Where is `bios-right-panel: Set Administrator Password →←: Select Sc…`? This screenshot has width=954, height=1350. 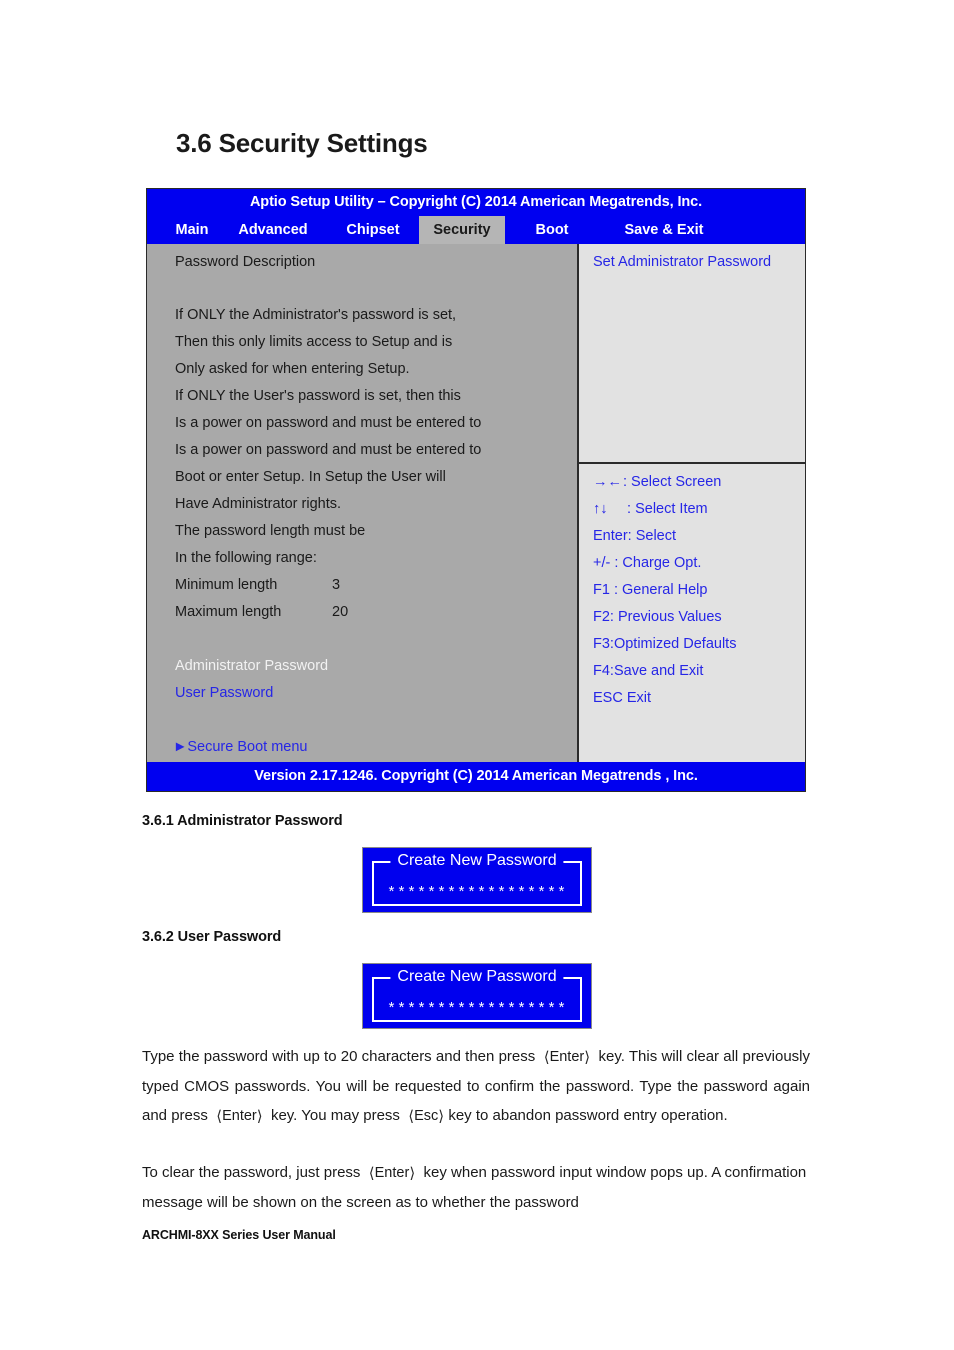 bios-right-panel: Set Administrator Password →←: Select Sc… is located at coordinates (692, 503).